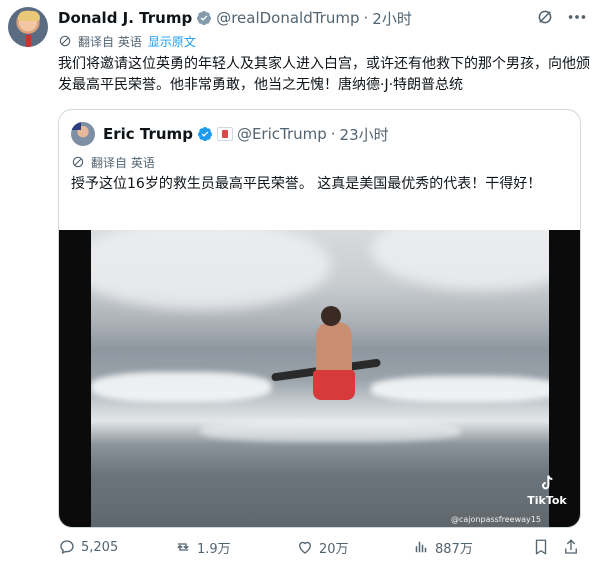  Describe the element at coordinates (123, 162) in the screenshot. I see `quoted-translate-label: 翻译自 英语` at that location.